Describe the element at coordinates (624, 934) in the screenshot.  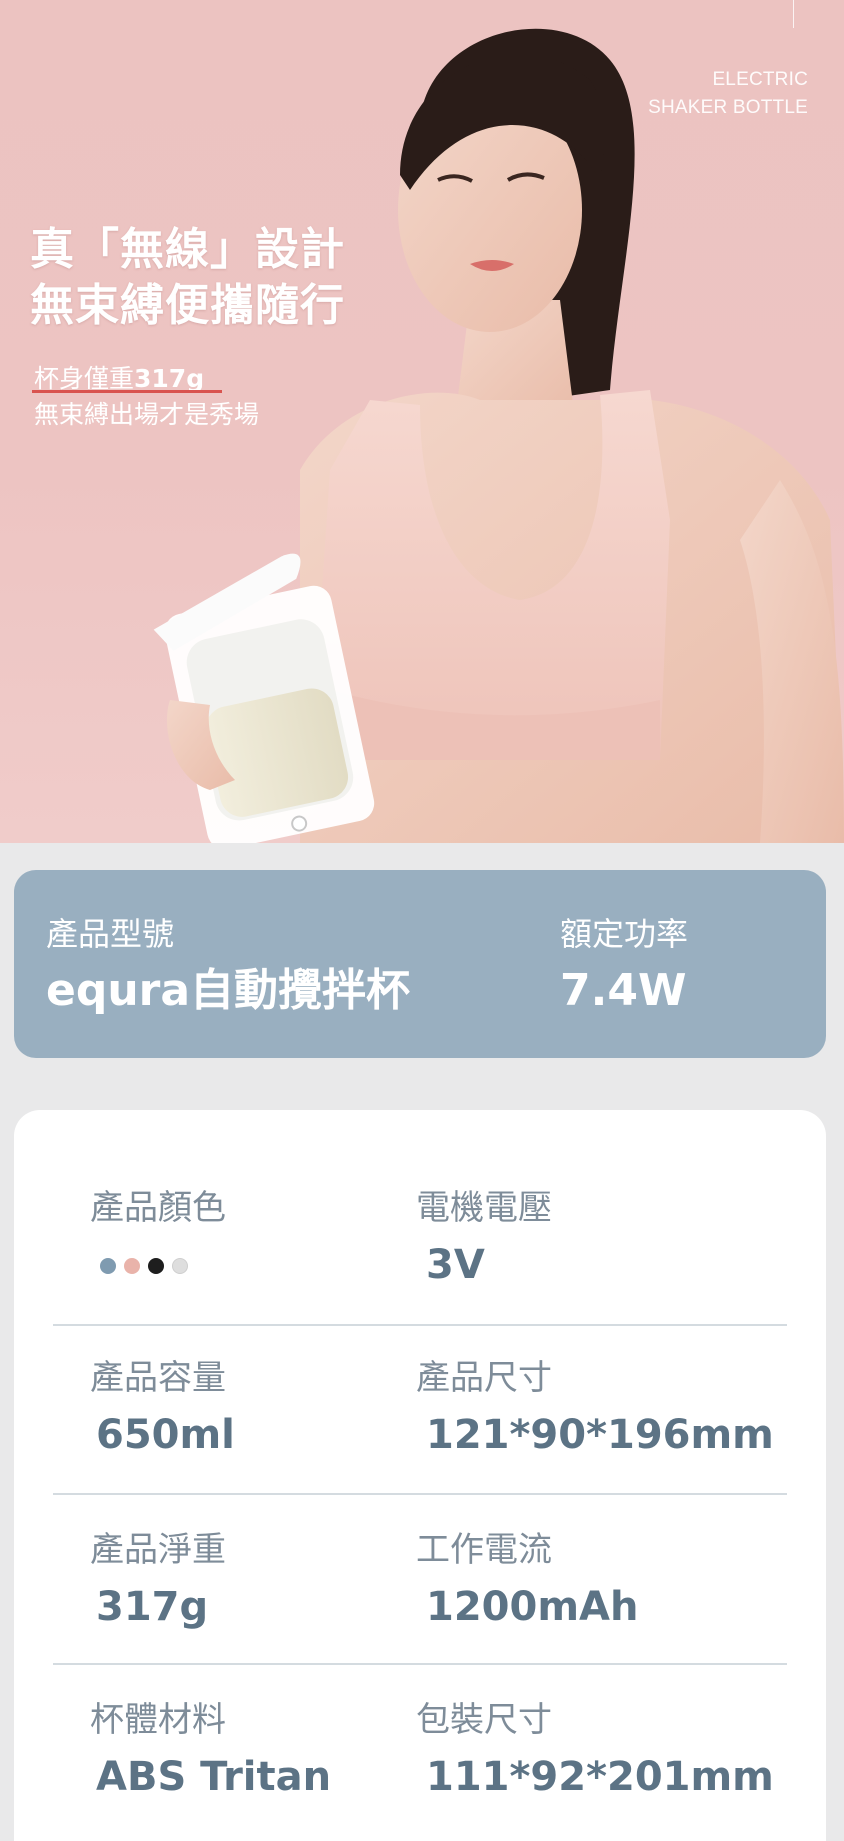
I see `power-label: 額定功率` at that location.